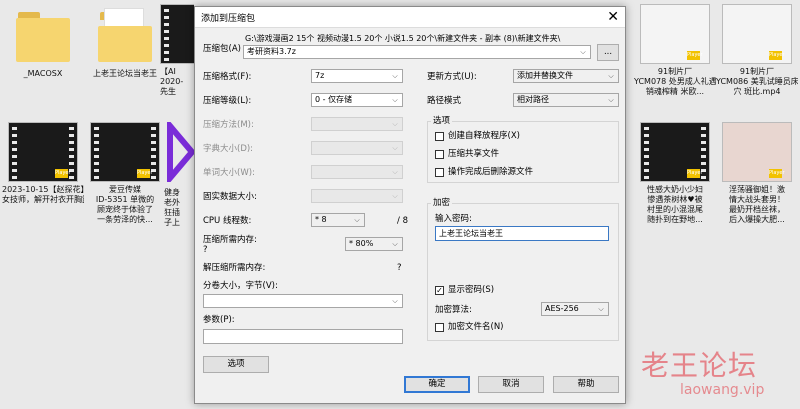 The image size is (800, 409). What do you see at coordinates (402, 221) in the screenshot?
I see `cpu-threads-total: / 8` at bounding box center [402, 221].